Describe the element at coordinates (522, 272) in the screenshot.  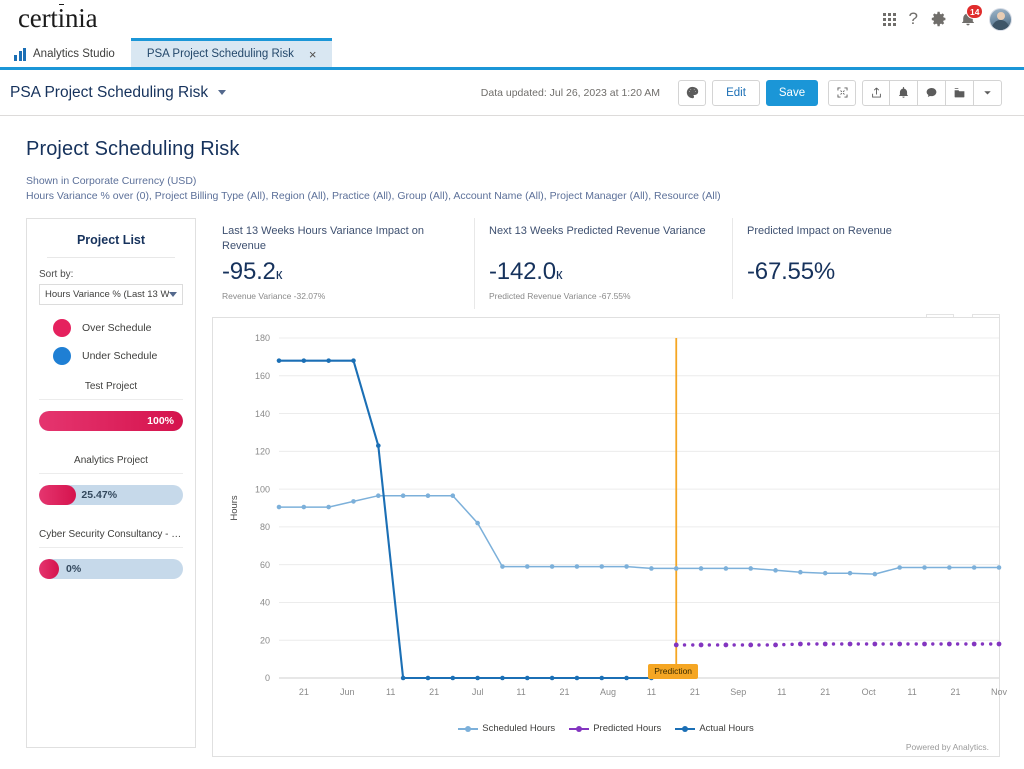
I see `kpi-number: -142.0` at that location.